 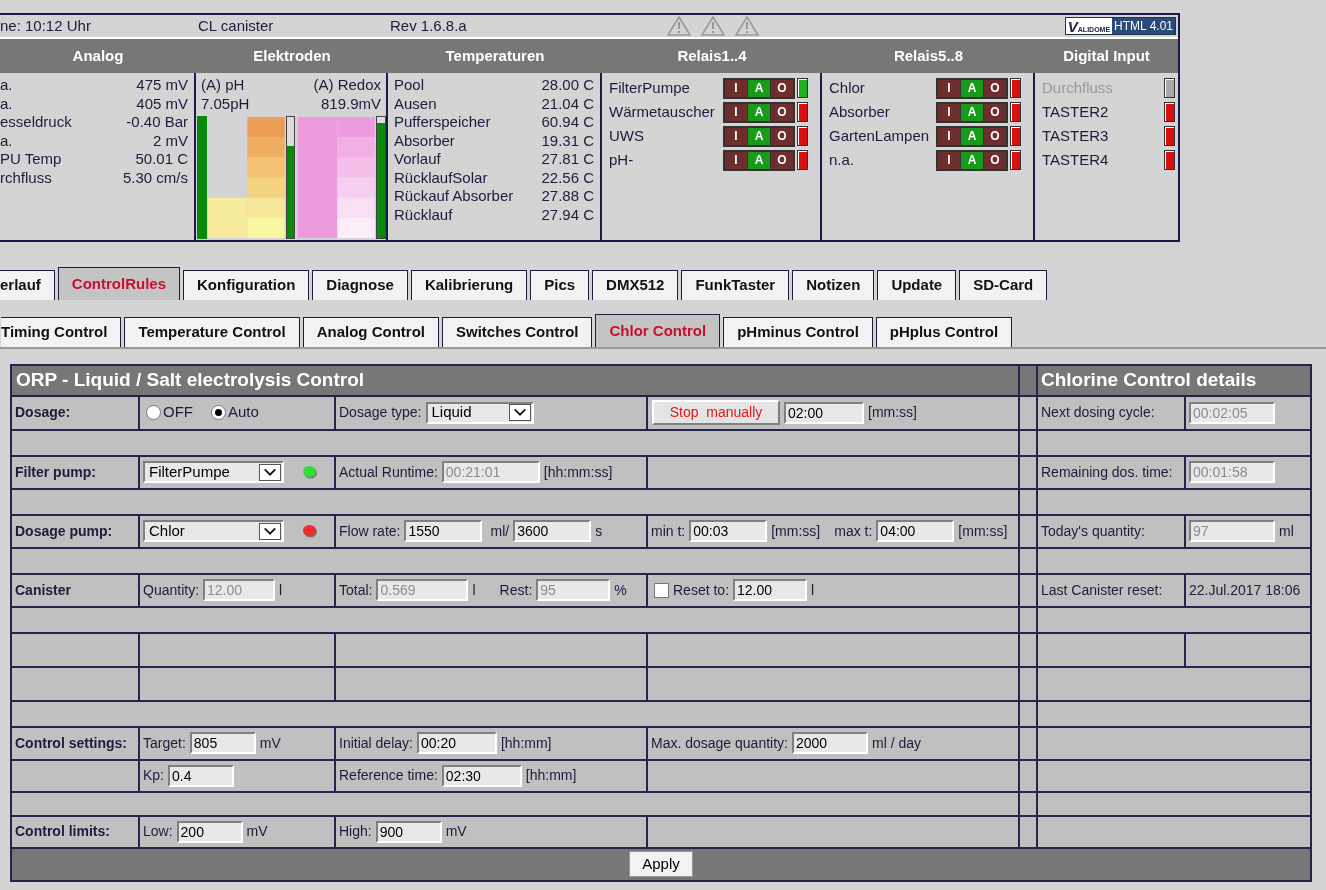 I want to click on apply-button: Apply, so click(x=661, y=864).